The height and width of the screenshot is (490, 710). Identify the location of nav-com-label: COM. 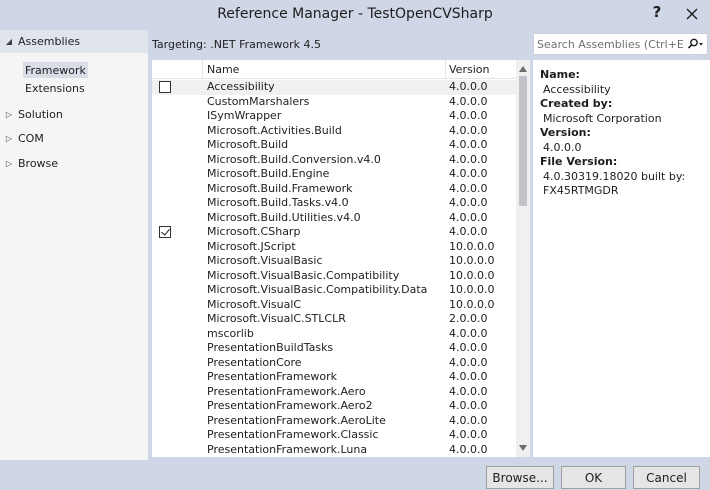
(31, 138).